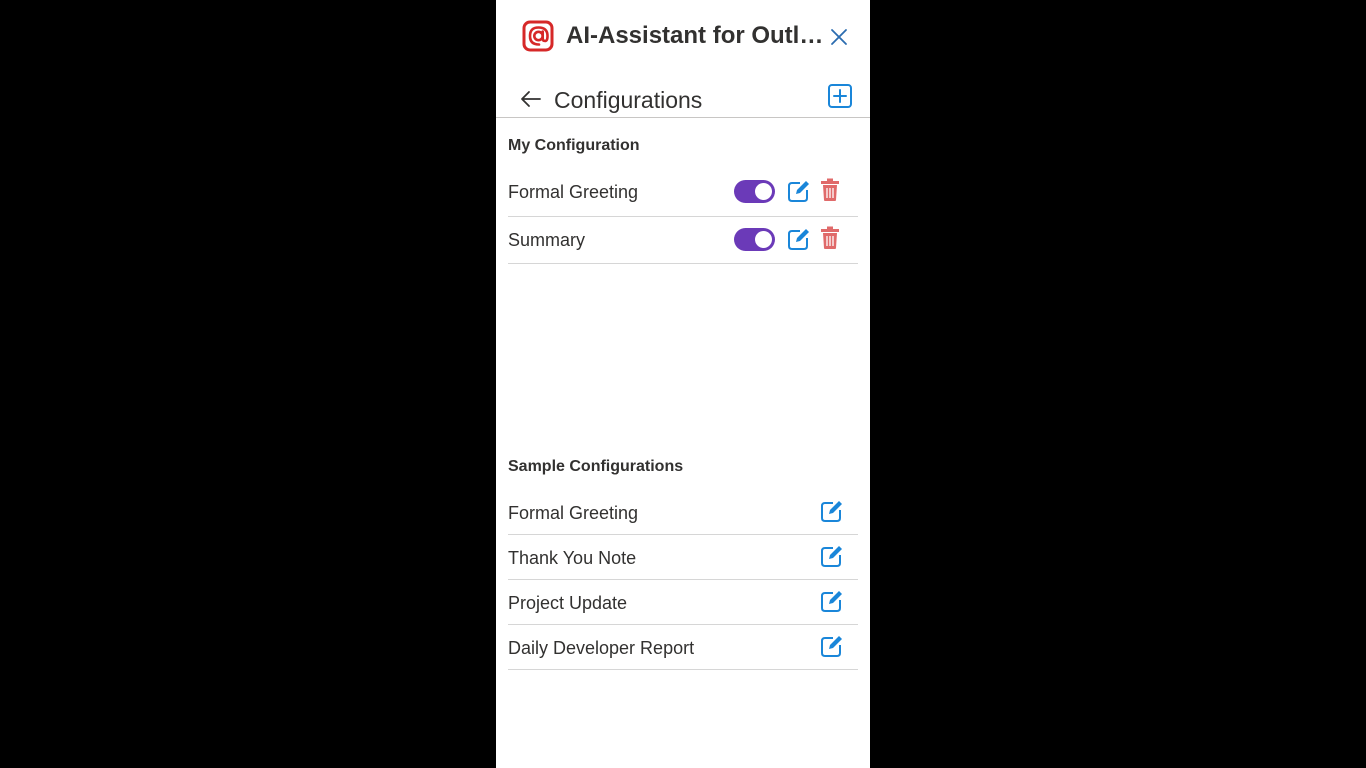 This screenshot has height=768, width=1366. What do you see at coordinates (683, 557) in the screenshot?
I see `sample-config-row: Thank You Note` at bounding box center [683, 557].